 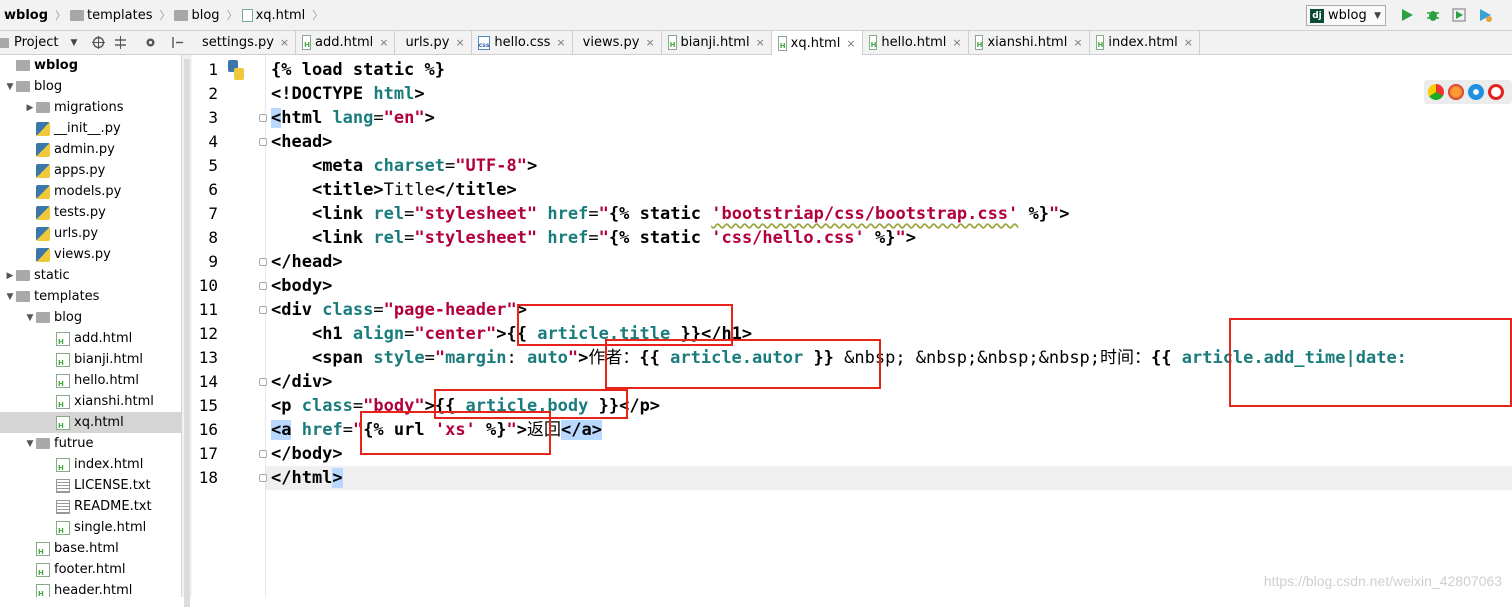 I want to click on breadcrumb-item: blog 〉, so click(x=206, y=15).